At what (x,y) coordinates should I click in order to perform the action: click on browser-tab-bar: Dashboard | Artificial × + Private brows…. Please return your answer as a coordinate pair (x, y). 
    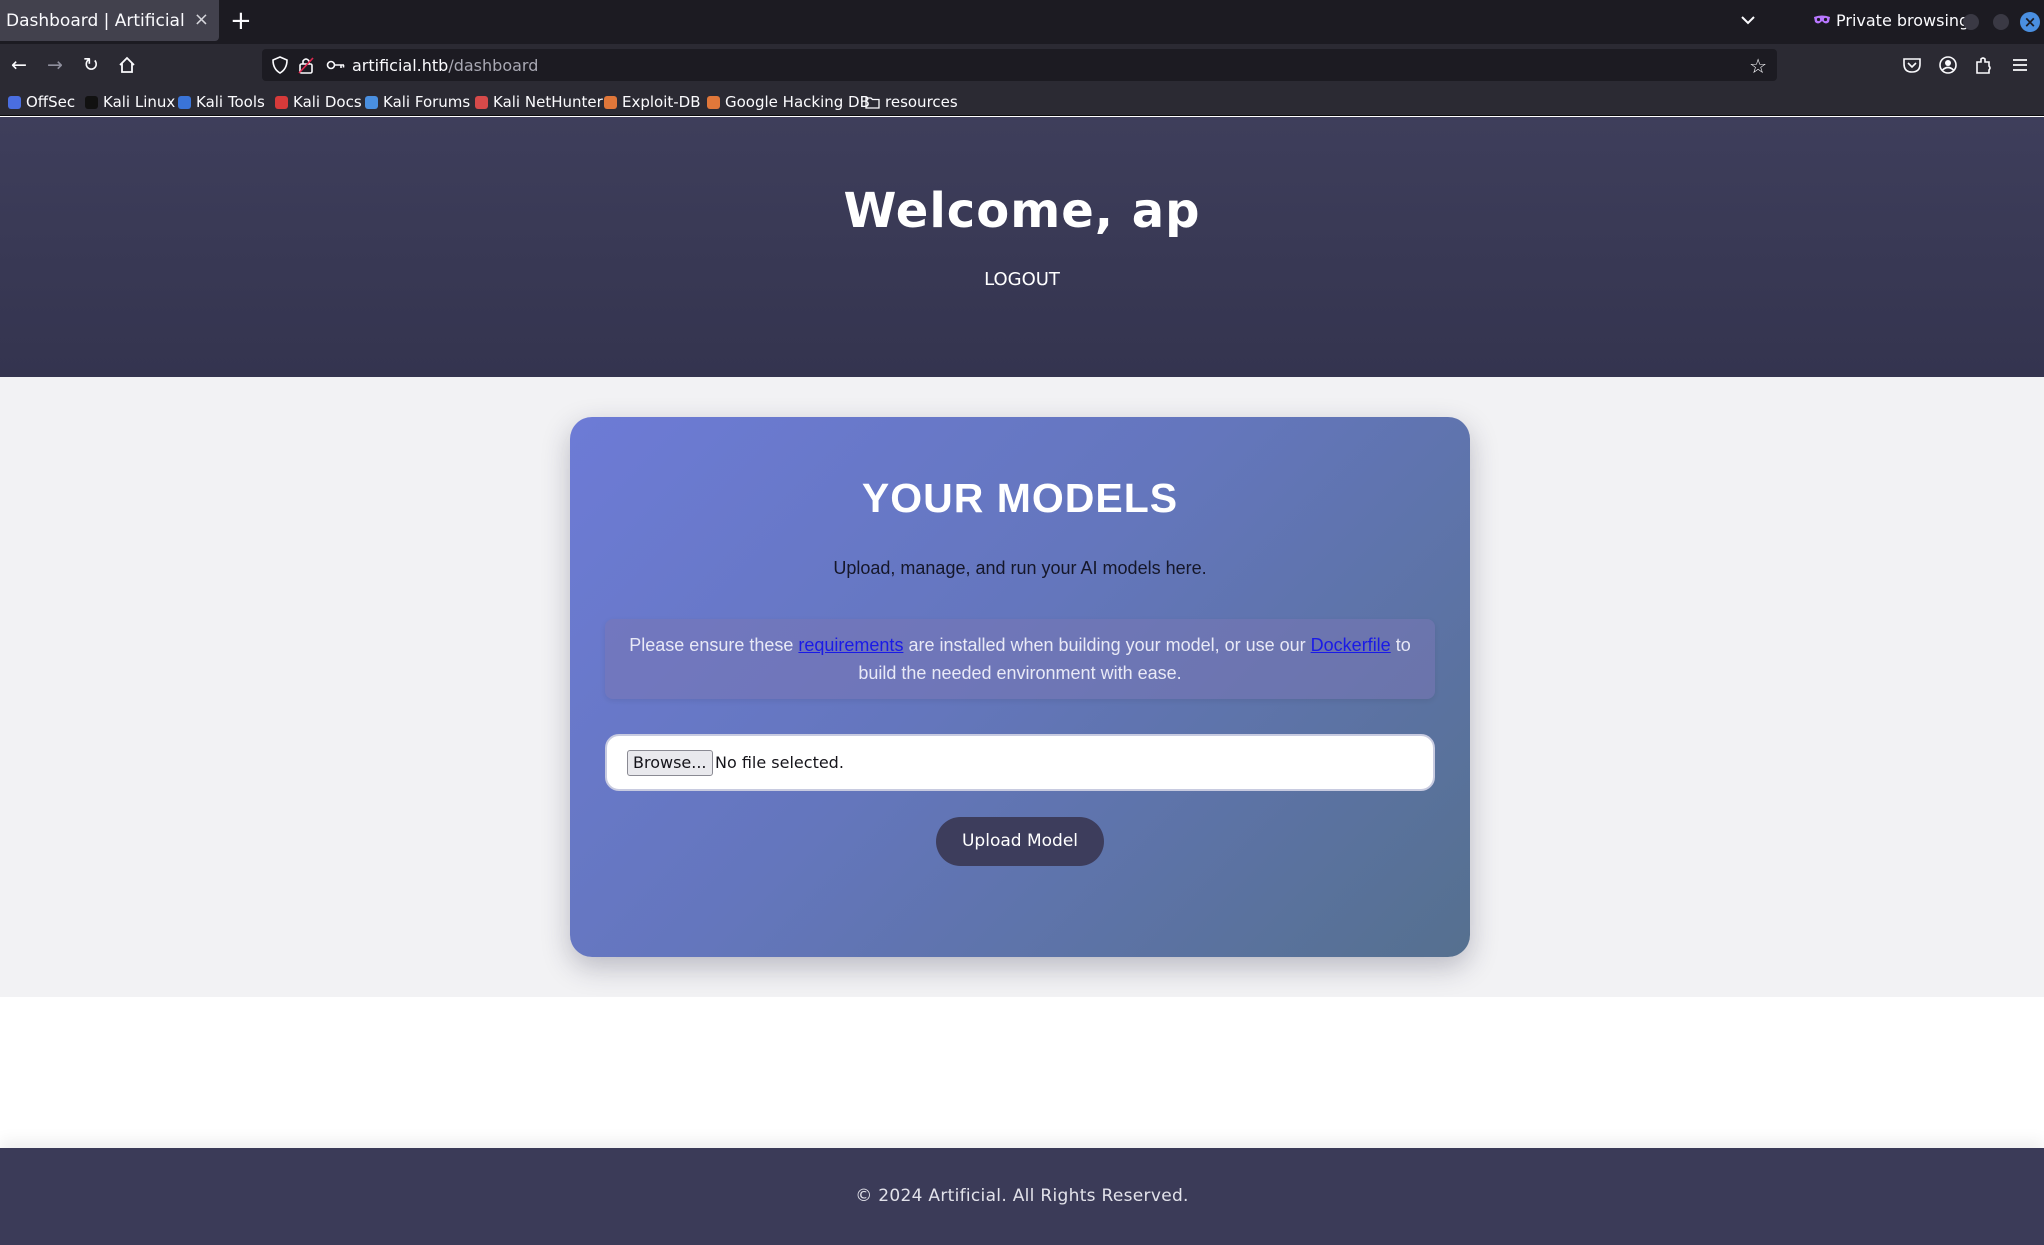
    Looking at the image, I should click on (1022, 22).